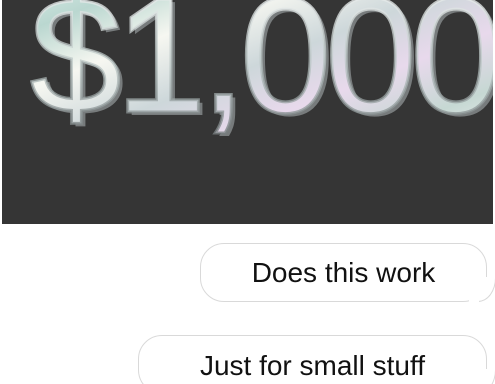 Image resolution: width=495 pixels, height=384 pixels. Describe the element at coordinates (312, 365) in the screenshot. I see `message-text: Just for small stuff` at that location.